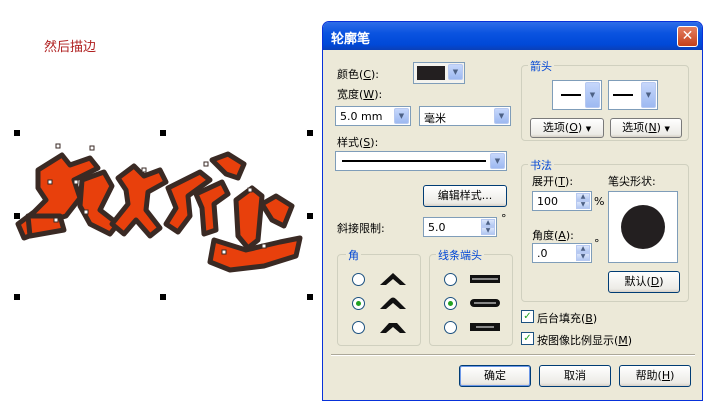 The image size is (712, 407). Describe the element at coordinates (431, 73) in the screenshot. I see `color-swatch` at that location.